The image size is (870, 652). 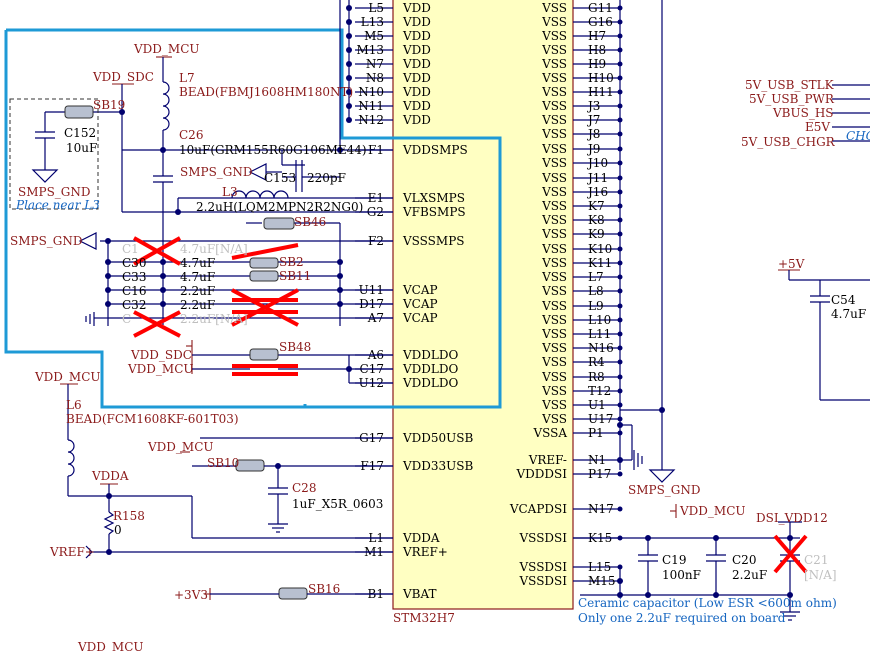 What do you see at coordinates (197, 291) in the screenshot?
I see `c16-value: 2.2uF` at bounding box center [197, 291].